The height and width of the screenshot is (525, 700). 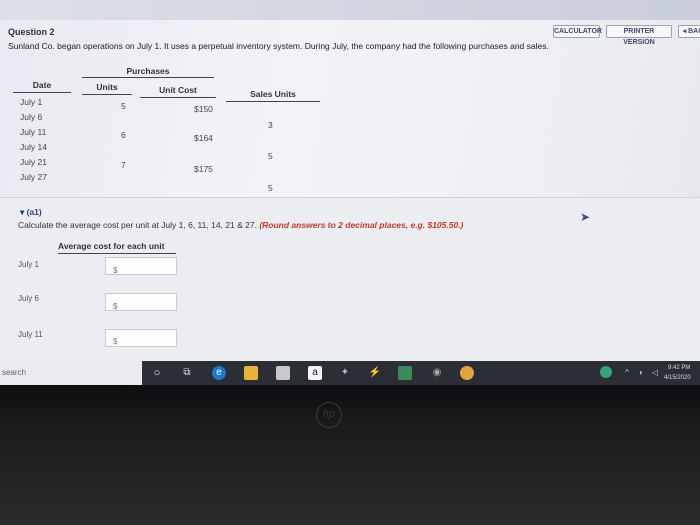 What do you see at coordinates (31, 32) in the screenshot?
I see `question-title: Question 2` at bounding box center [31, 32].